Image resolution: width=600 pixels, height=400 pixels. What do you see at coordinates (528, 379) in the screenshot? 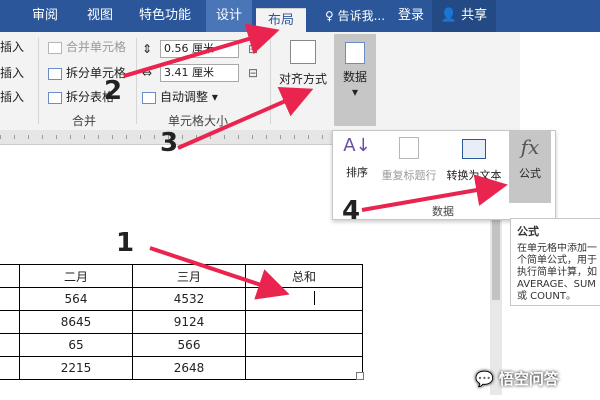
I see `watermark-label: 悟空问答` at bounding box center [528, 379].